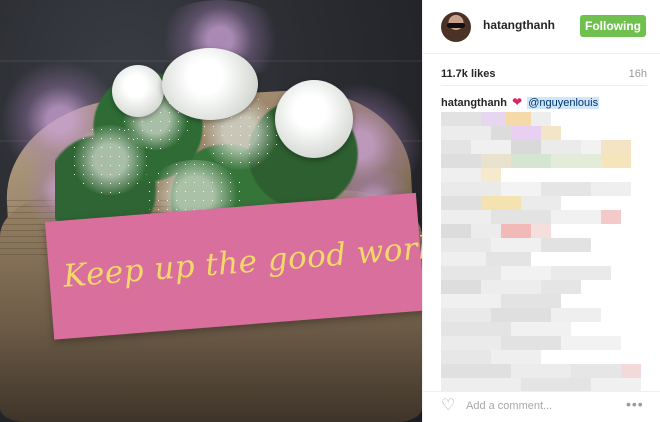 The image size is (660, 422). What do you see at coordinates (474, 103) in the screenshot?
I see `caption-author: hatangthanh` at bounding box center [474, 103].